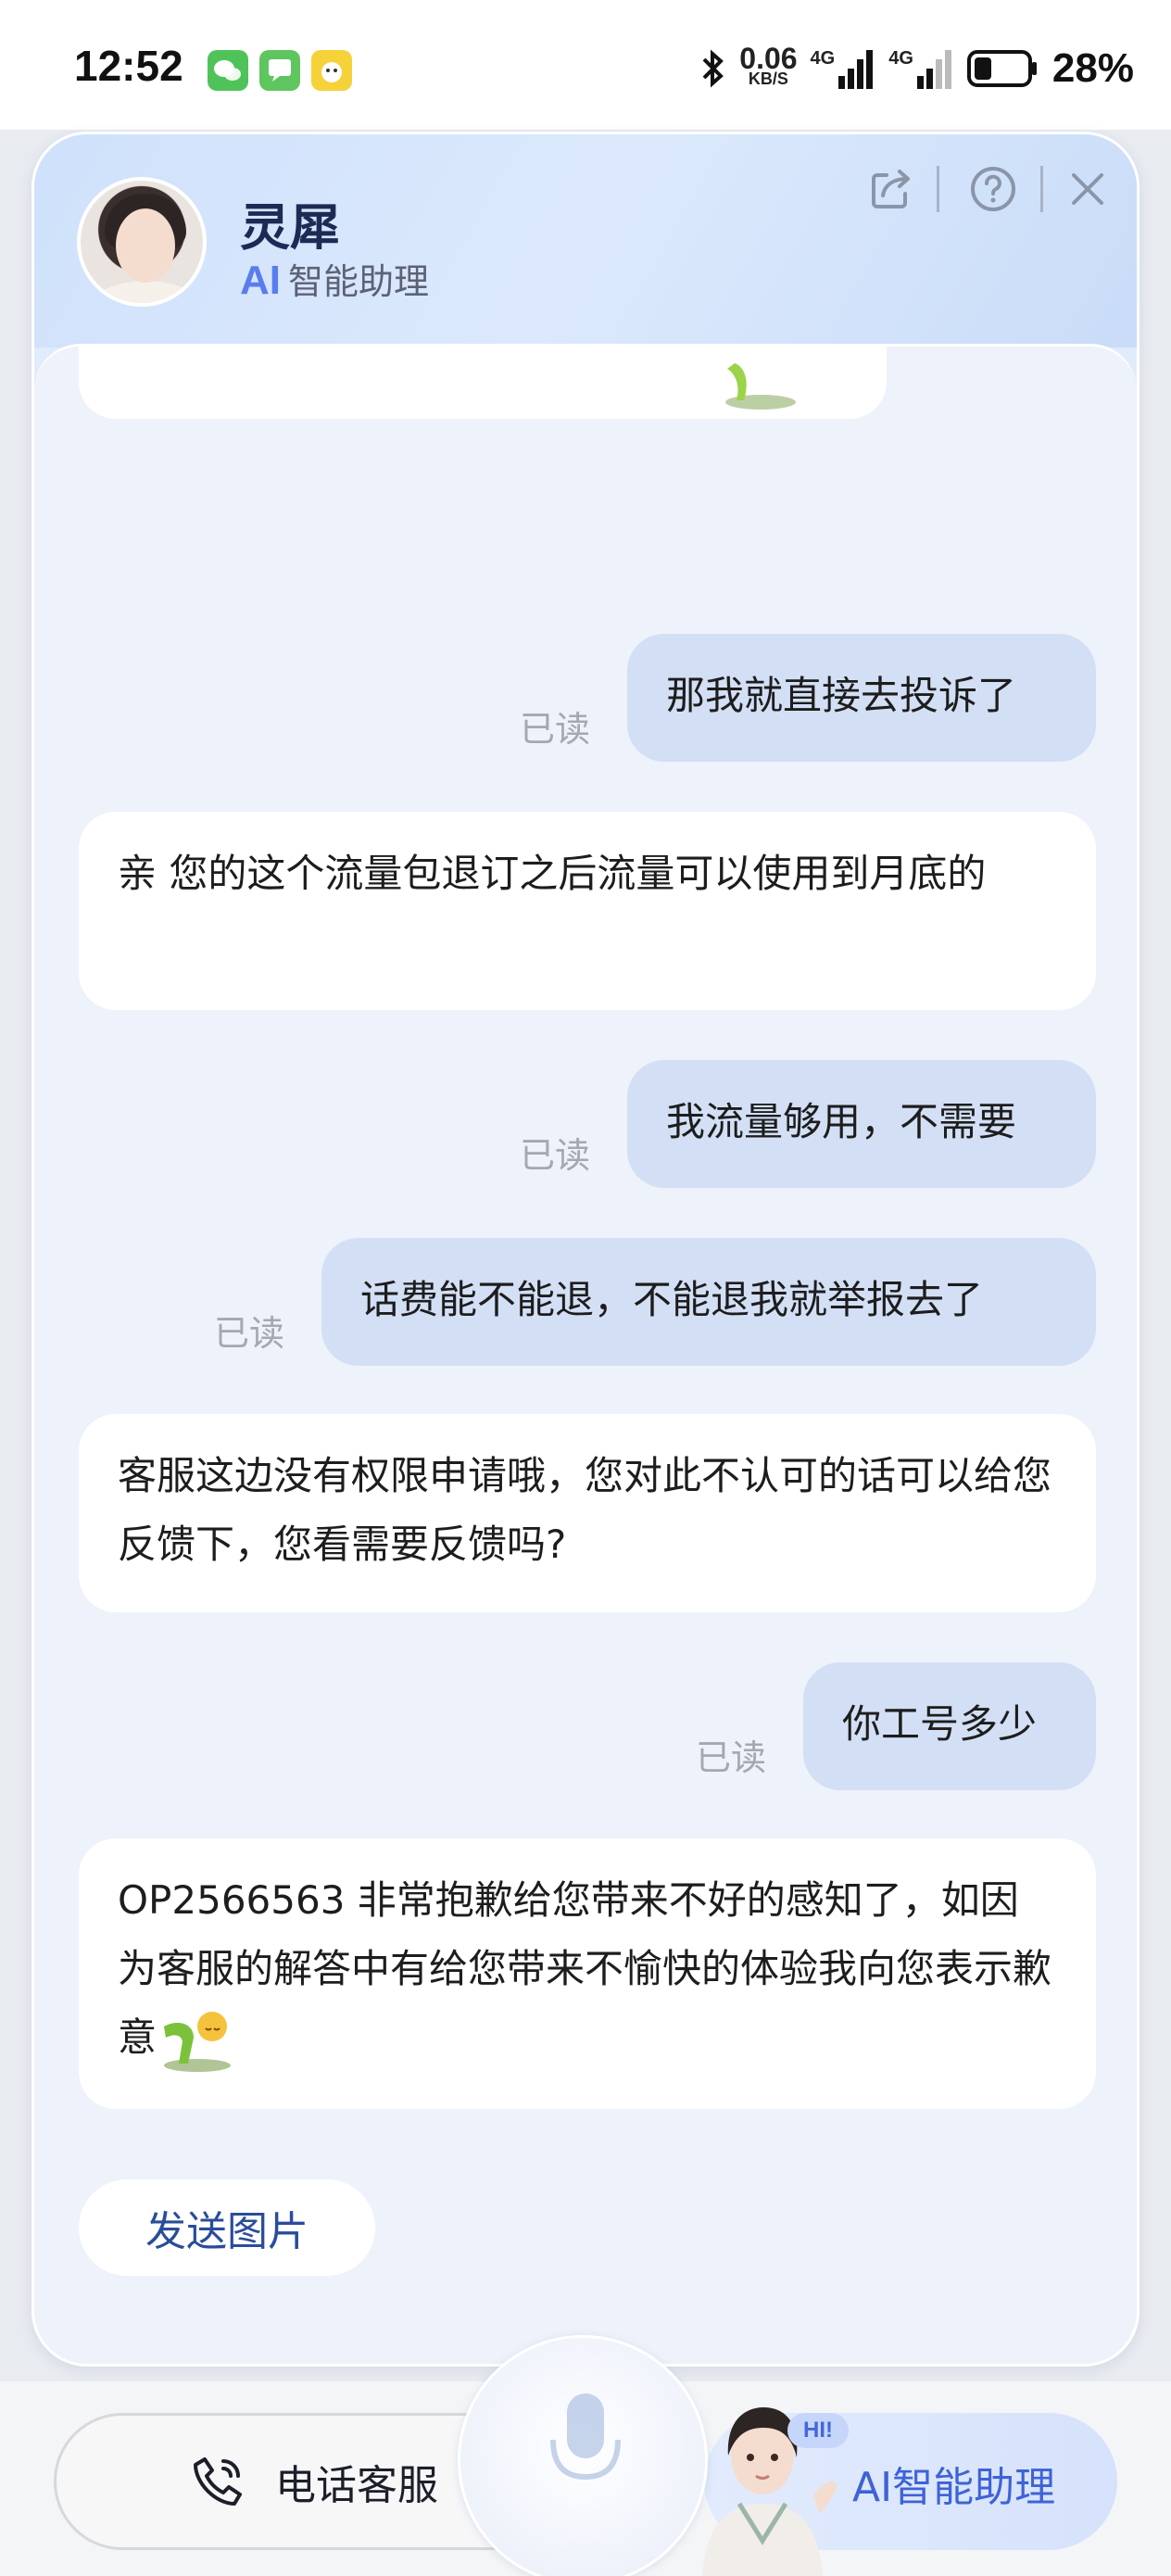 This screenshot has height=2576, width=1171. Describe the element at coordinates (331, 70) in the screenshot. I see `app-notification-icon` at that location.